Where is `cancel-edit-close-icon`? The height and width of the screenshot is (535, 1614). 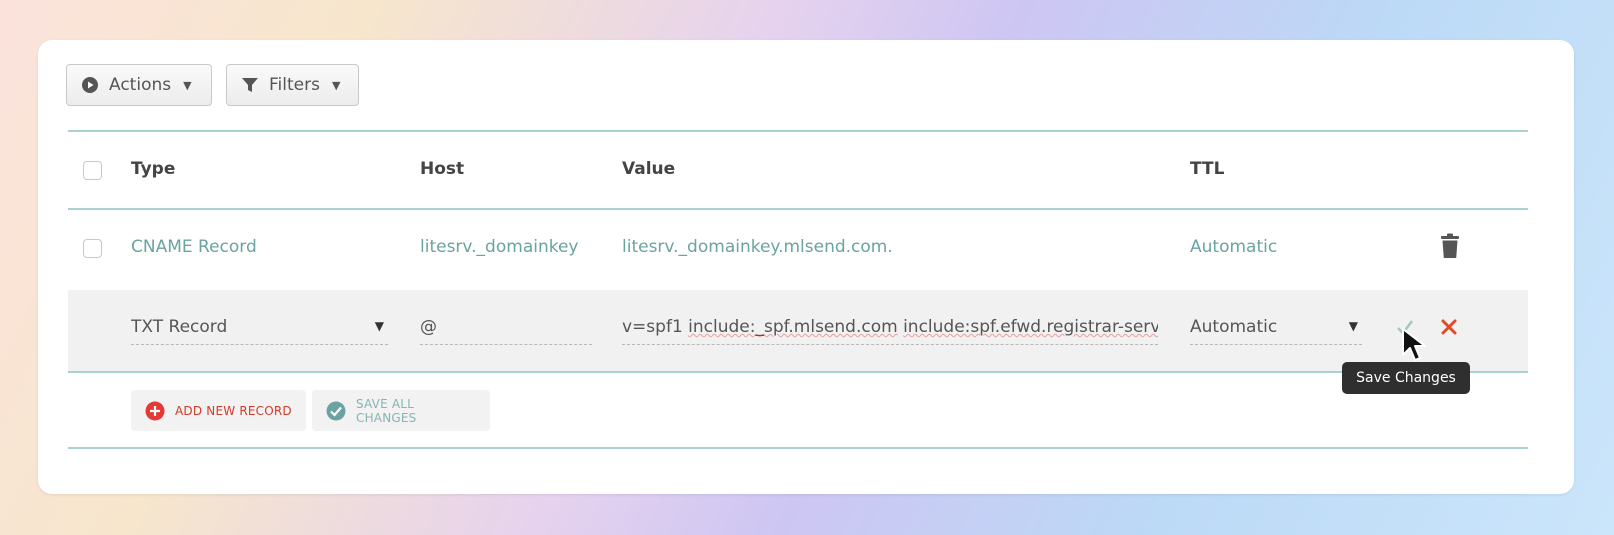
cancel-edit-close-icon is located at coordinates (1449, 329).